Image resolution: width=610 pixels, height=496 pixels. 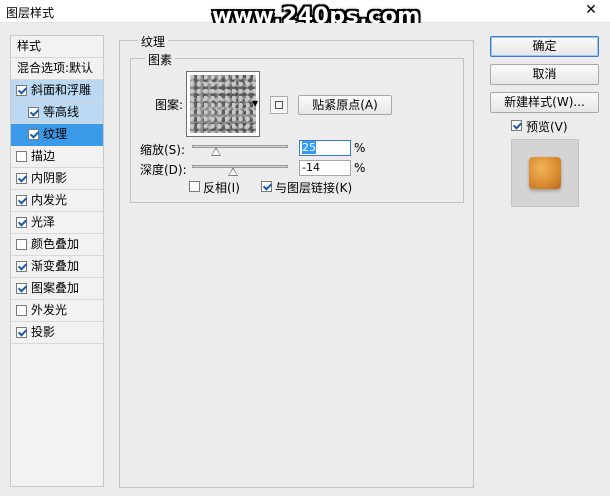 I want to click on new-preset-icon, so click(x=279, y=105).